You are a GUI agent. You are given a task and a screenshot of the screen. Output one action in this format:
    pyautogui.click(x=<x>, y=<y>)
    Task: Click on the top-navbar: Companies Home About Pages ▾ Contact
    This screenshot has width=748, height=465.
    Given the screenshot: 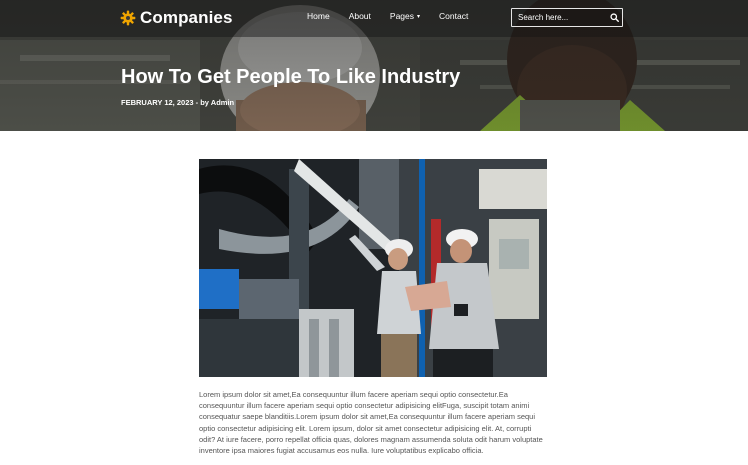 What is the action you would take?
    pyautogui.click(x=374, y=18)
    